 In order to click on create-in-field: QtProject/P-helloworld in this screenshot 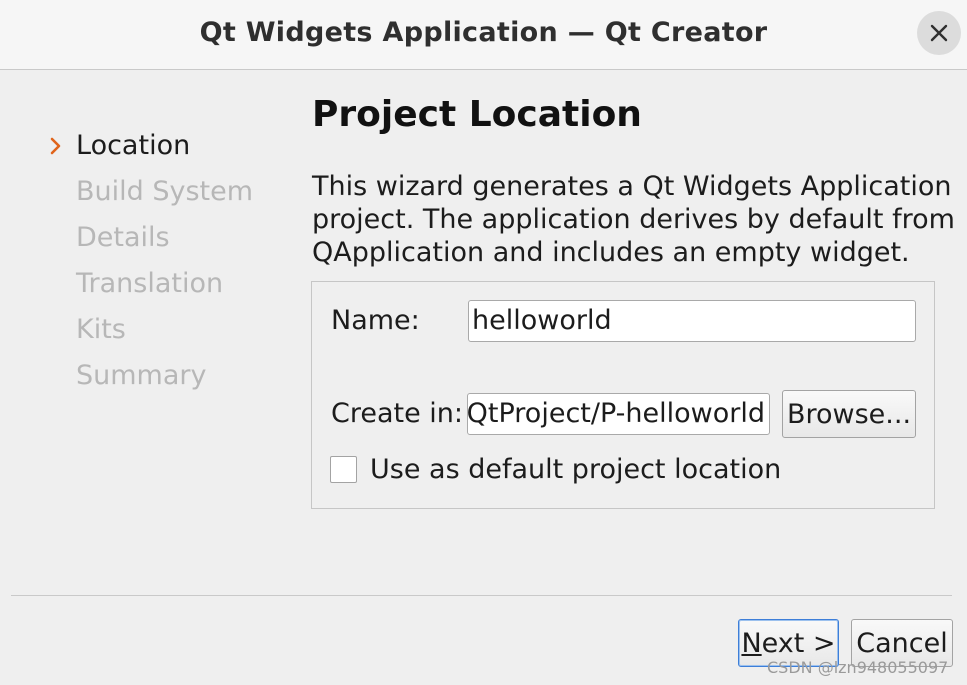, I will do `click(618, 414)`.